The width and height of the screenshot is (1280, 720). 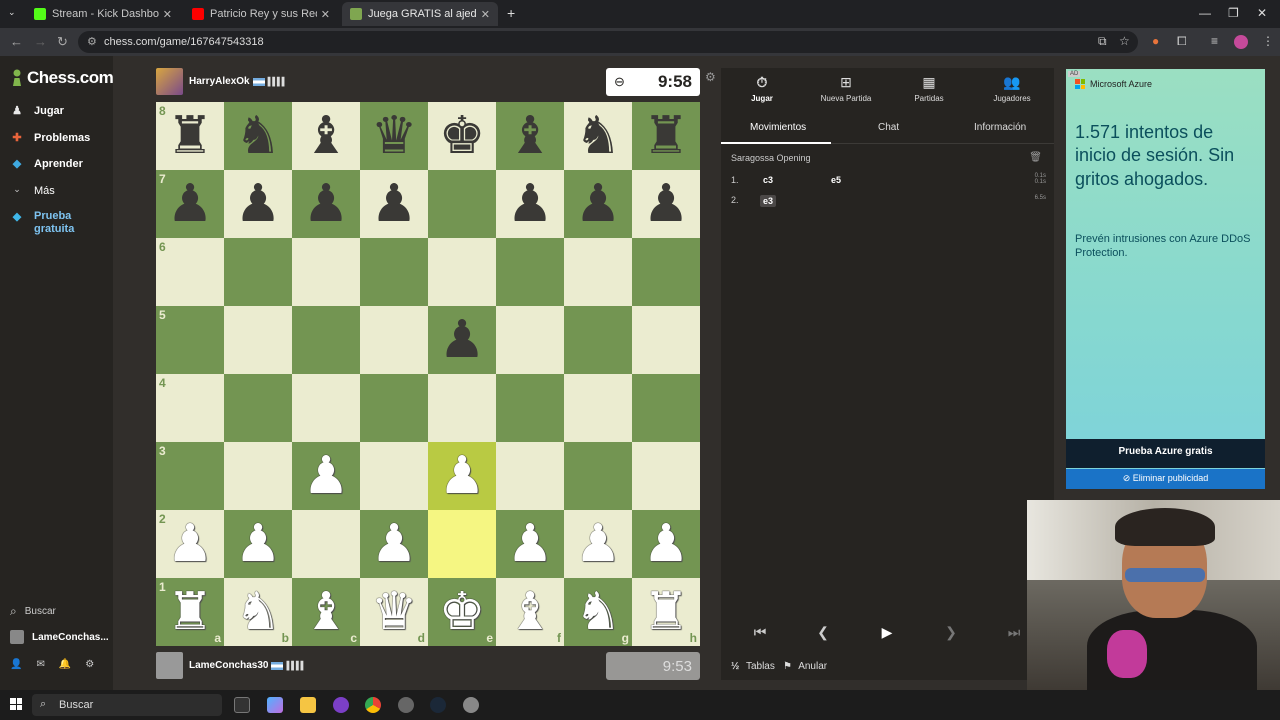 What do you see at coordinates (511, 13) in the screenshot?
I see `new-tab-icon: +` at bounding box center [511, 13].